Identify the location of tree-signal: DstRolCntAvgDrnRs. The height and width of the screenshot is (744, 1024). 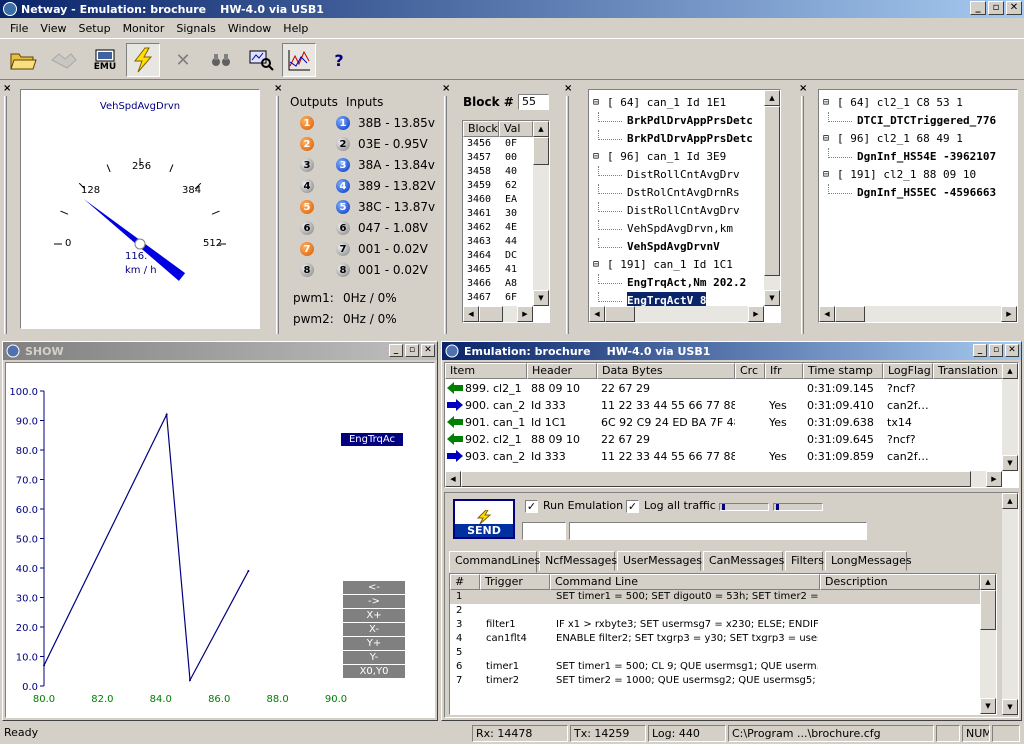
(683, 193).